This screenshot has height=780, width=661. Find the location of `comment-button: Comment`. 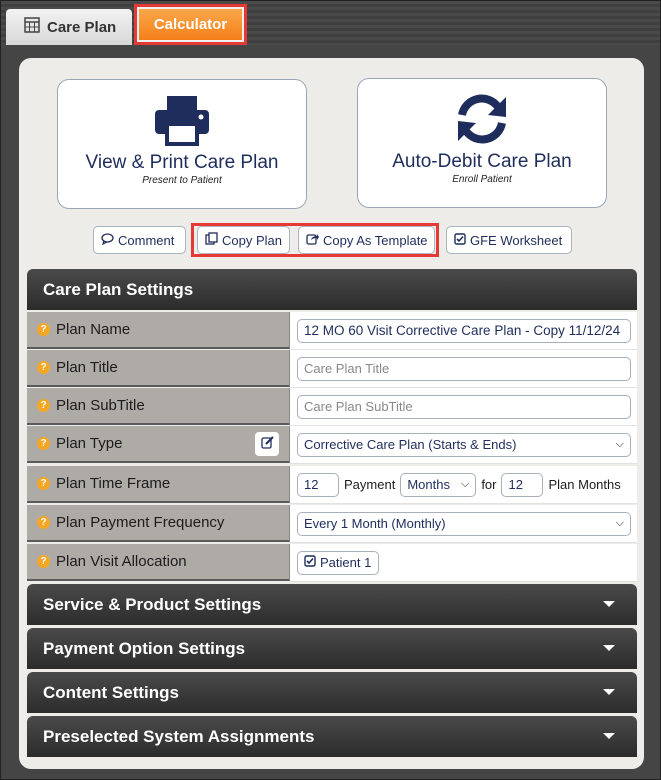

comment-button: Comment is located at coordinates (139, 240).